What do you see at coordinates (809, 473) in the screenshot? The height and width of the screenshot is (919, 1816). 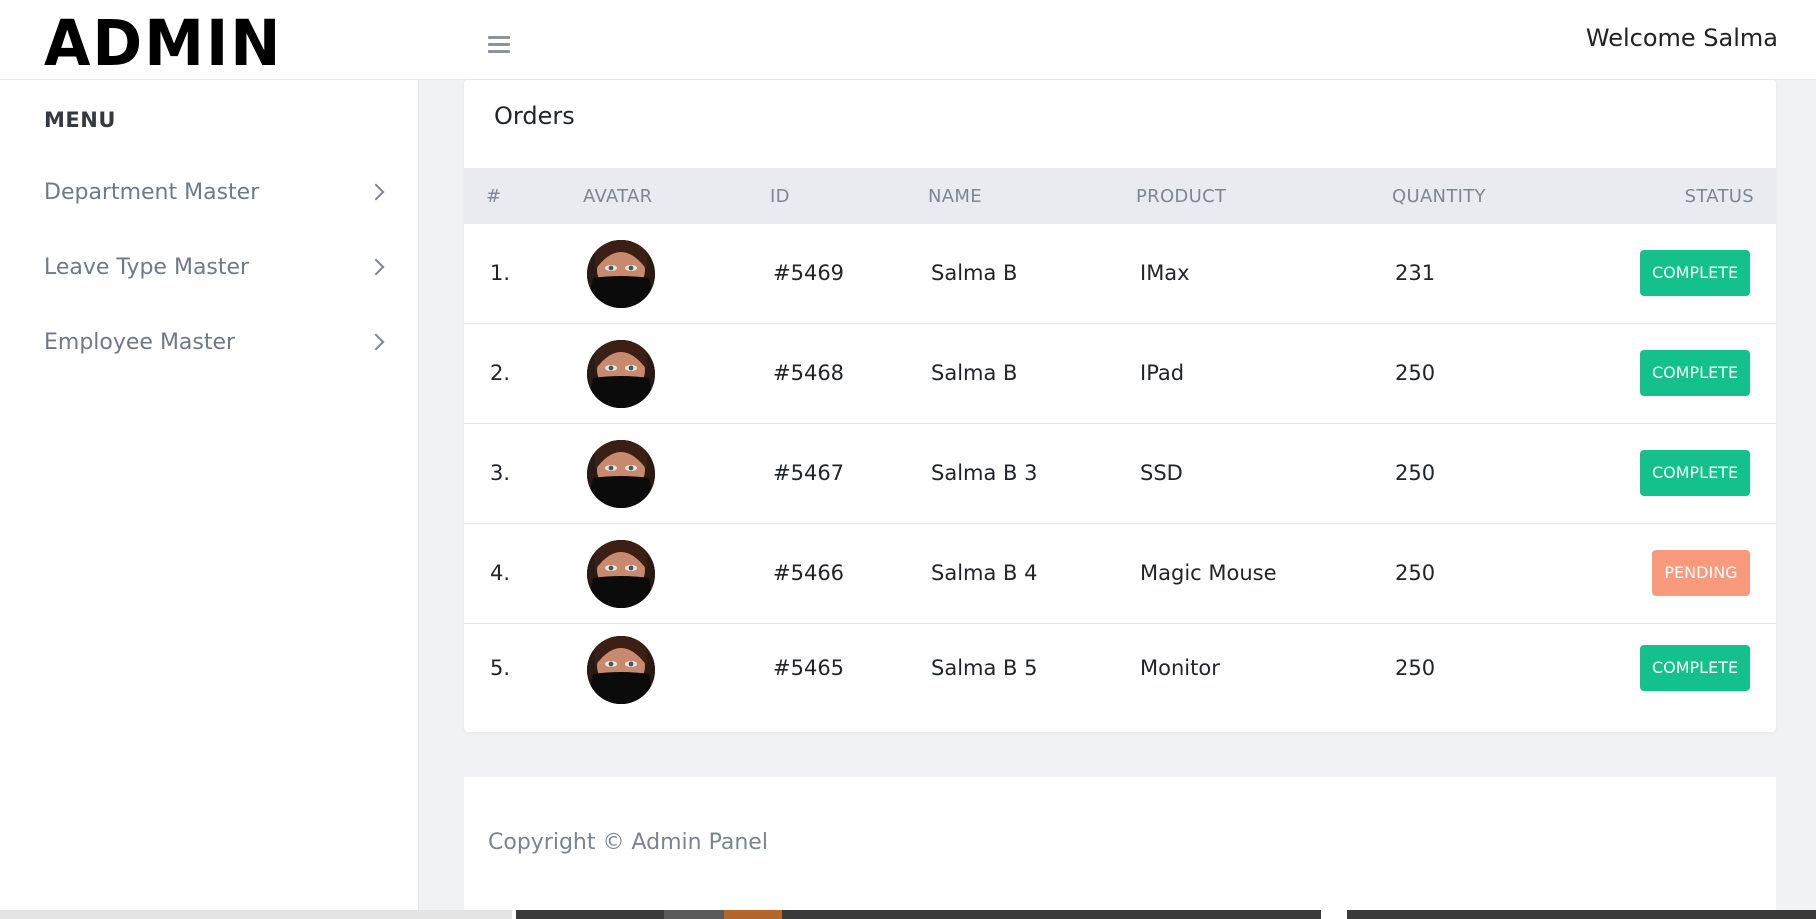 I see `order-id: #5467` at bounding box center [809, 473].